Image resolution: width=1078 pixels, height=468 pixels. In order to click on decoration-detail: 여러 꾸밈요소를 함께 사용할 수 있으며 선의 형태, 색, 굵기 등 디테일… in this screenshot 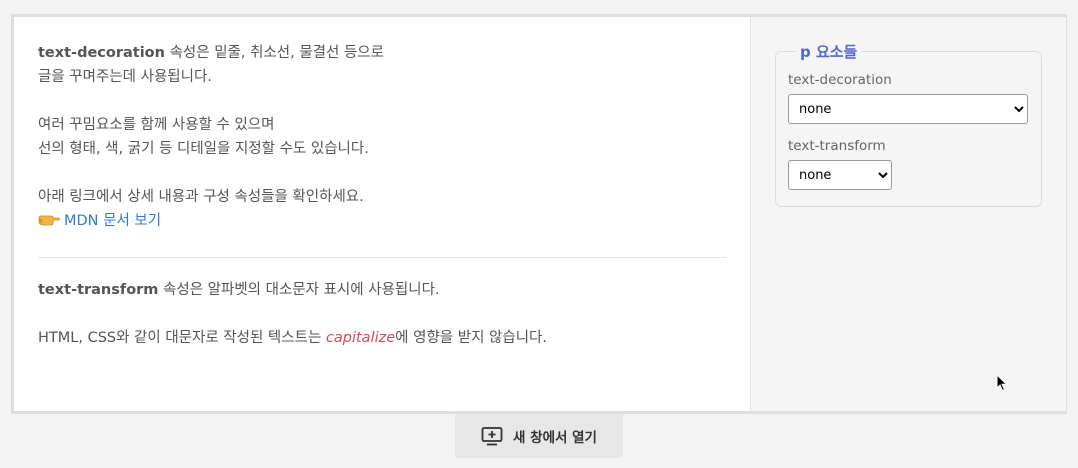, I will do `click(382, 137)`.